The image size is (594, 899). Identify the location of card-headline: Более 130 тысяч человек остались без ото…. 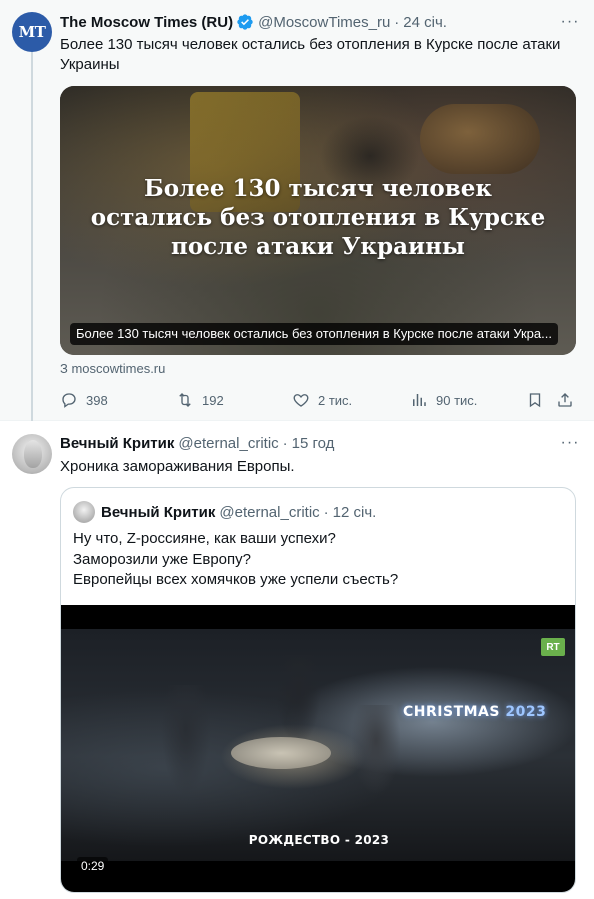
(318, 217).